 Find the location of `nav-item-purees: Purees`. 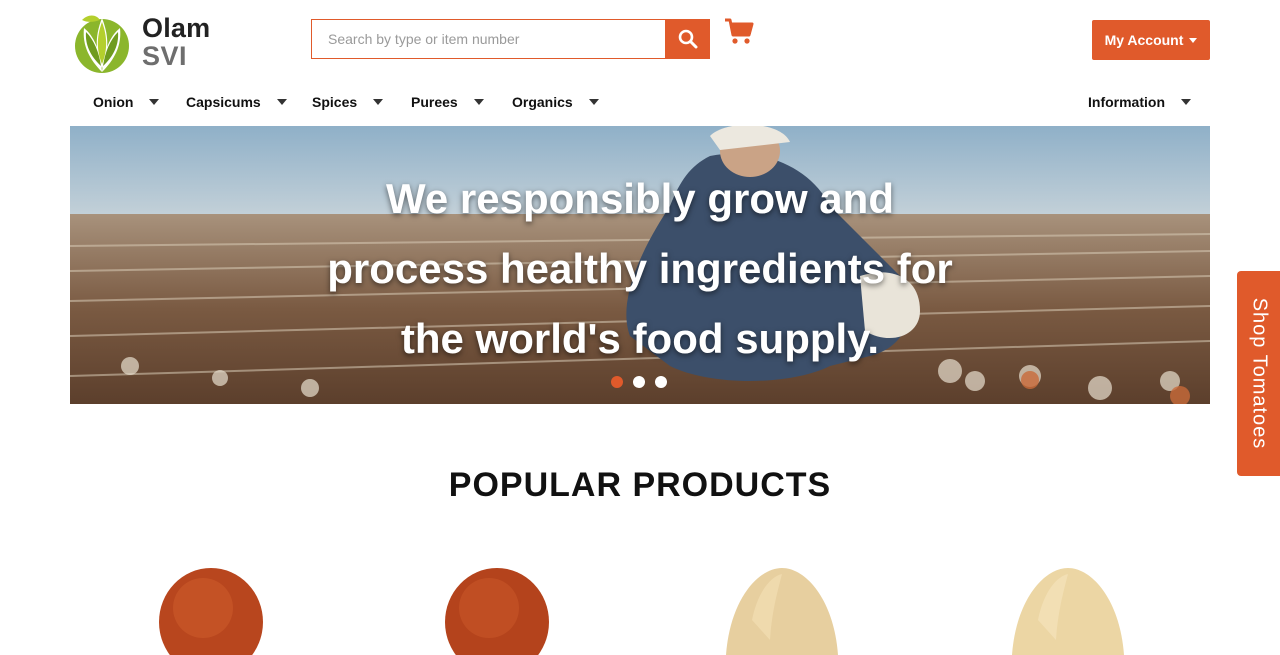

nav-item-purees: Purees is located at coordinates (447, 102).